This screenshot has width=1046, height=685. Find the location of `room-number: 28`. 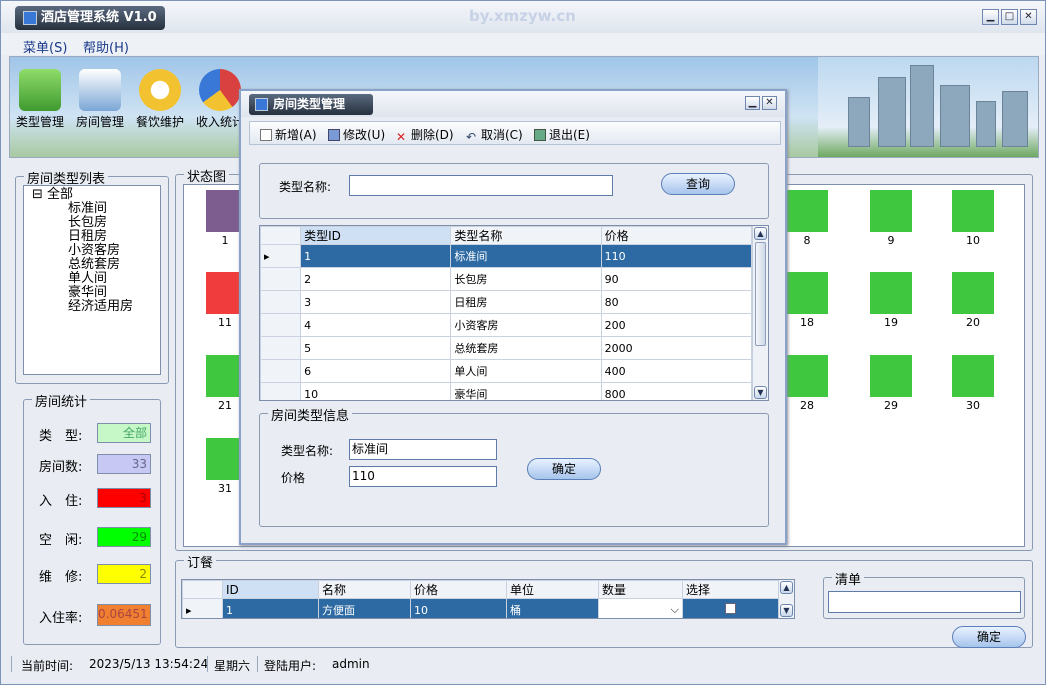

room-number: 28 is located at coordinates (807, 405).